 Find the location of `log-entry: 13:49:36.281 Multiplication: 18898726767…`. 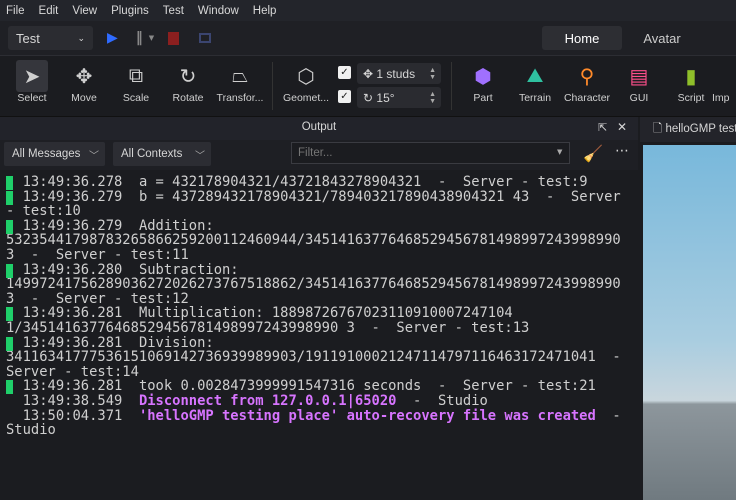

log-entry: 13:49:36.281 Multiplication: 18898726767… is located at coordinates (316, 320).